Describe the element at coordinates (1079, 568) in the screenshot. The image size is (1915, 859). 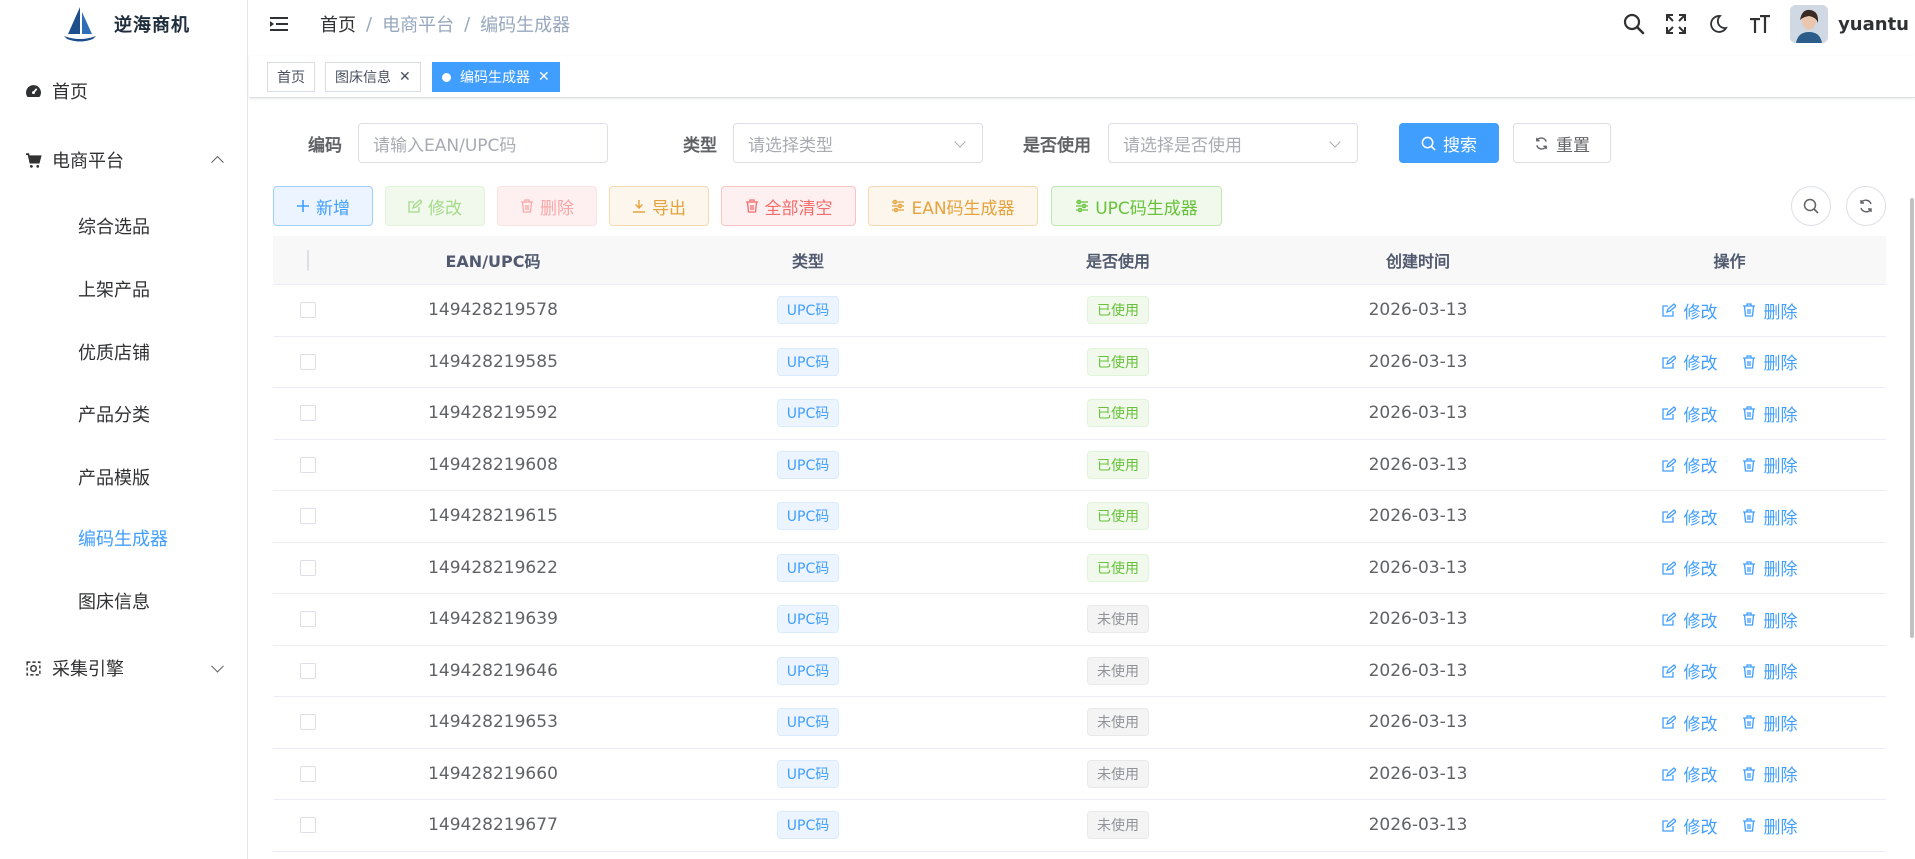
I see `table-row: 149428219622 UPC码 已使用 2026-03-13 修改 删除` at that location.